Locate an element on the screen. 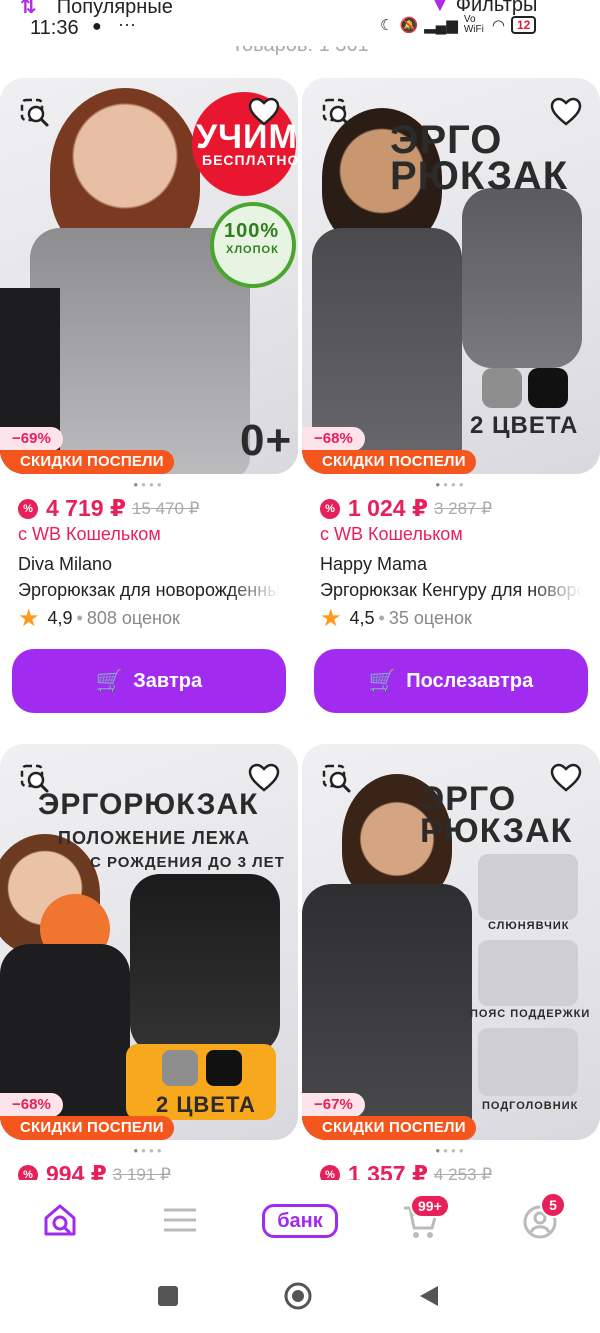  discount-badge: −67% is located at coordinates (333, 1105).